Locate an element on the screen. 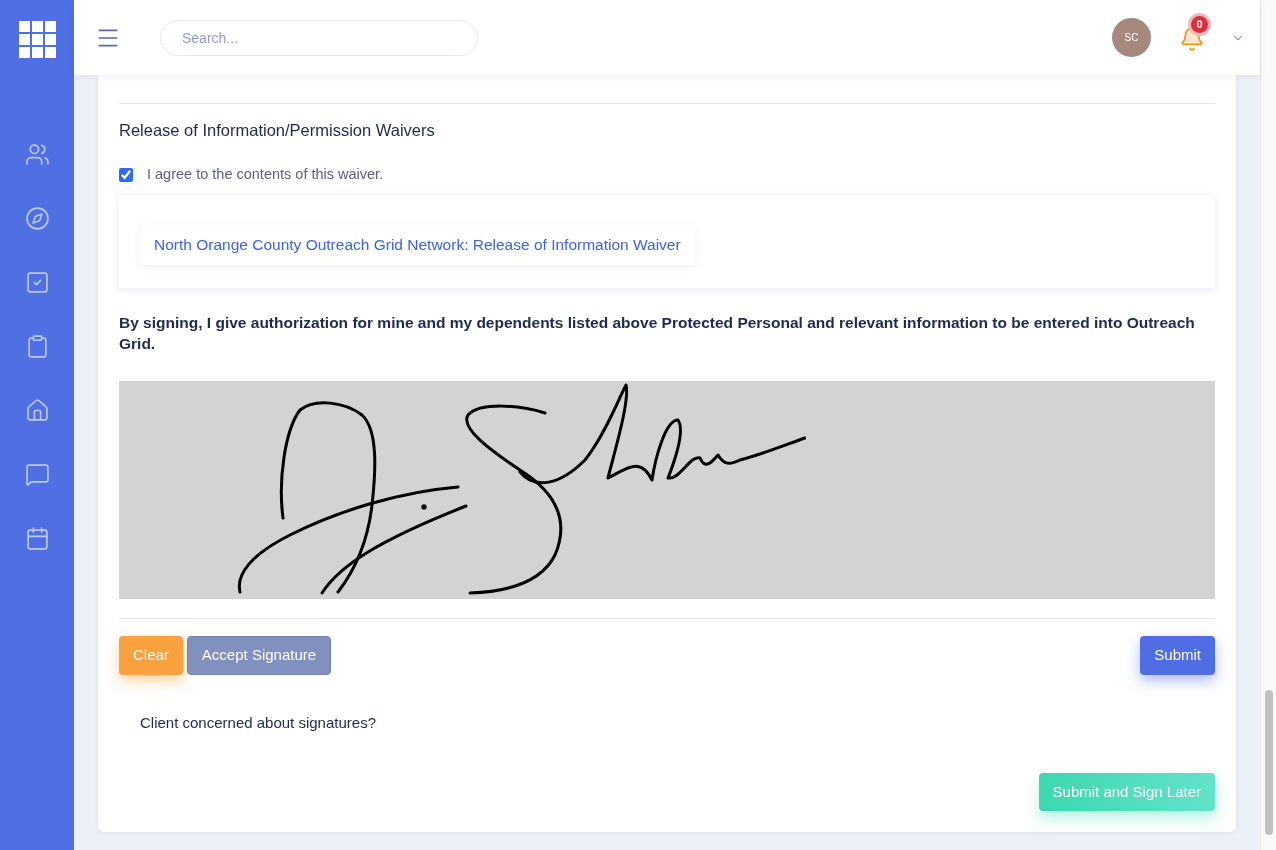 Image resolution: width=1276 pixels, height=850 pixels. users-icon is located at coordinates (37, 154).